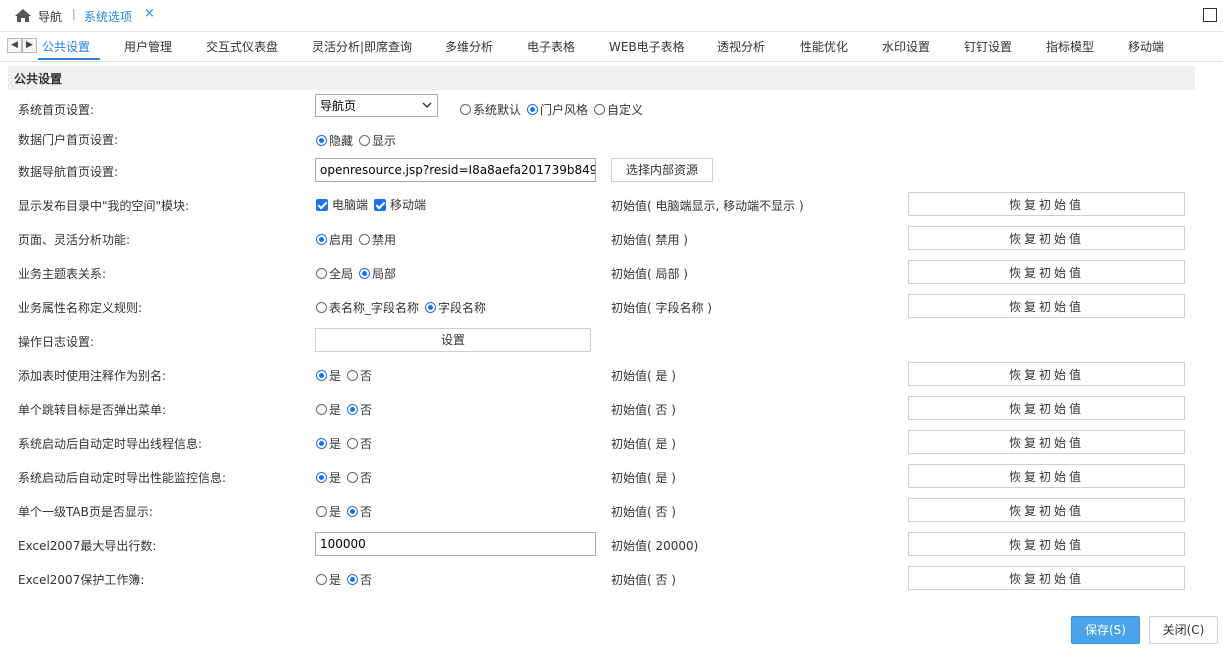 Image resolution: width=1223 pixels, height=658 pixels. I want to click on option-label: 移动端, so click(408, 205).